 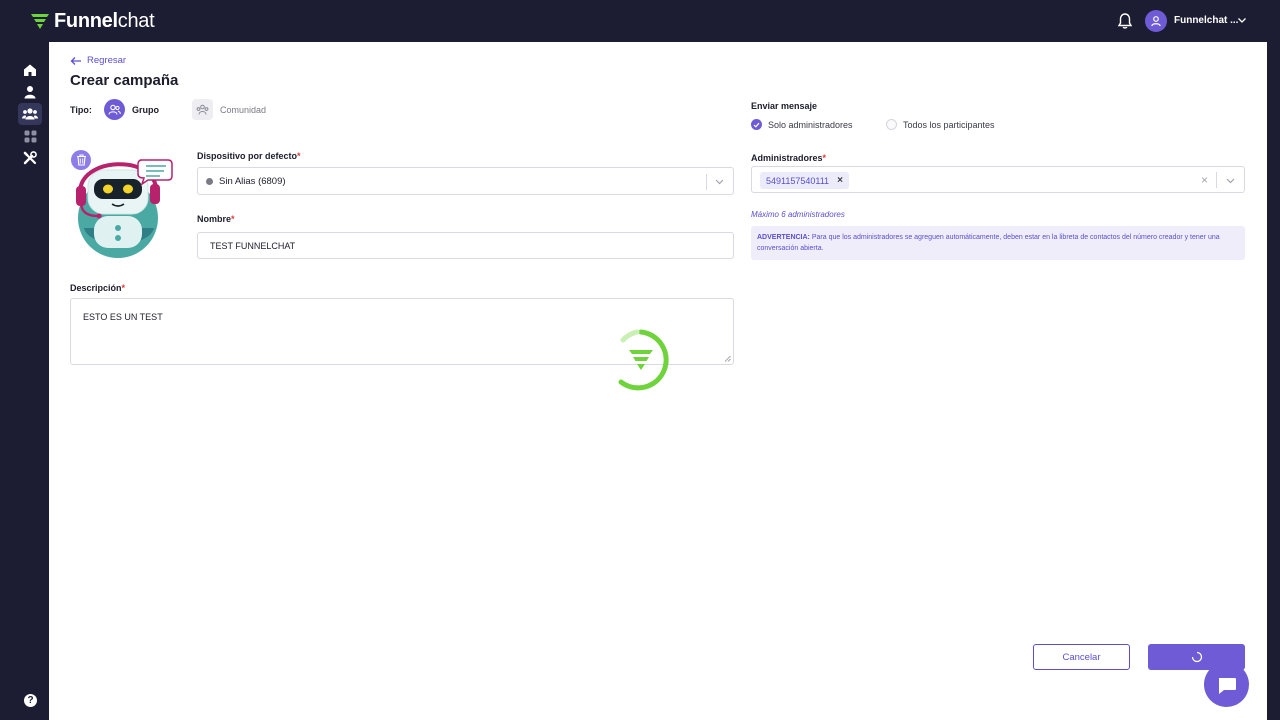 I want to click on radio-solo-administradores: Solo administradores, so click(x=802, y=124).